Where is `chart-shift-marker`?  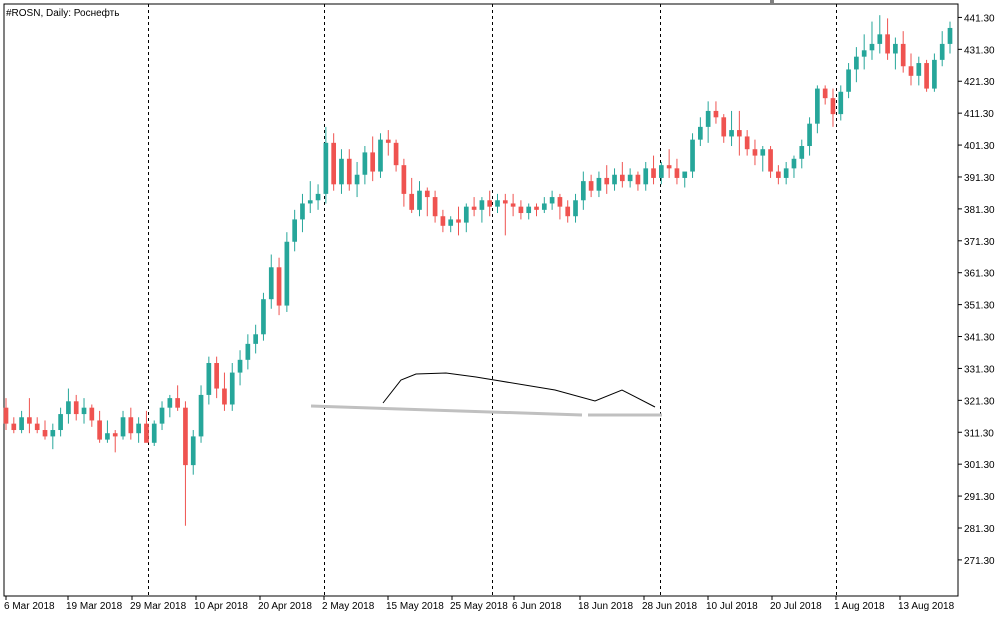
chart-shift-marker is located at coordinates (772, 2).